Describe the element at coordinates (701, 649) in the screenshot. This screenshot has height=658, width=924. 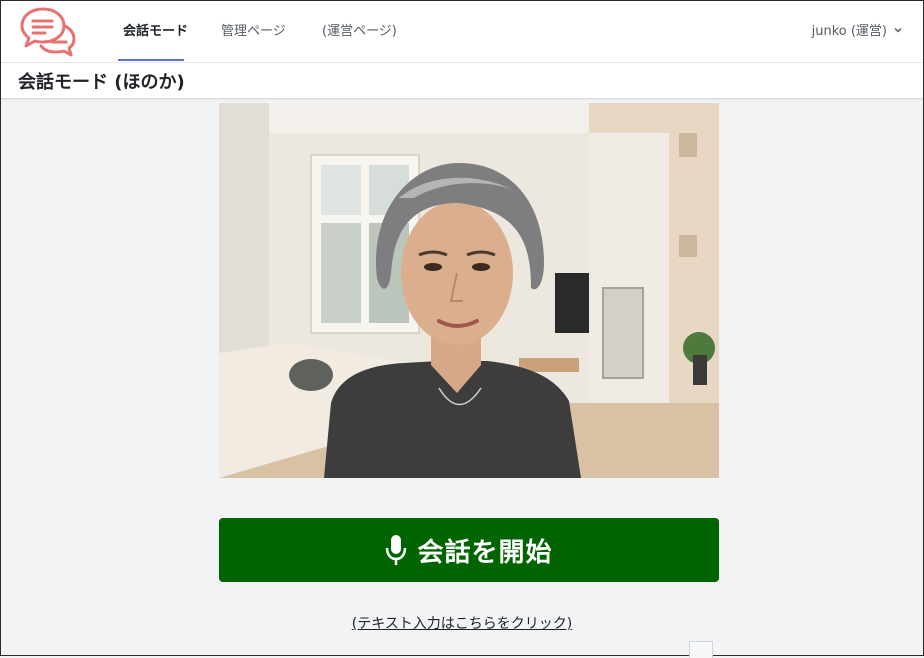
I see `scroll-corner` at that location.